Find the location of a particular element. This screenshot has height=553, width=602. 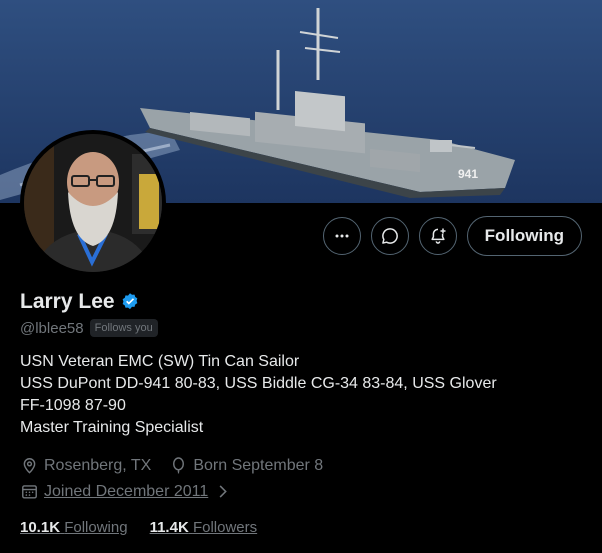

balloon-icon is located at coordinates (179, 465).